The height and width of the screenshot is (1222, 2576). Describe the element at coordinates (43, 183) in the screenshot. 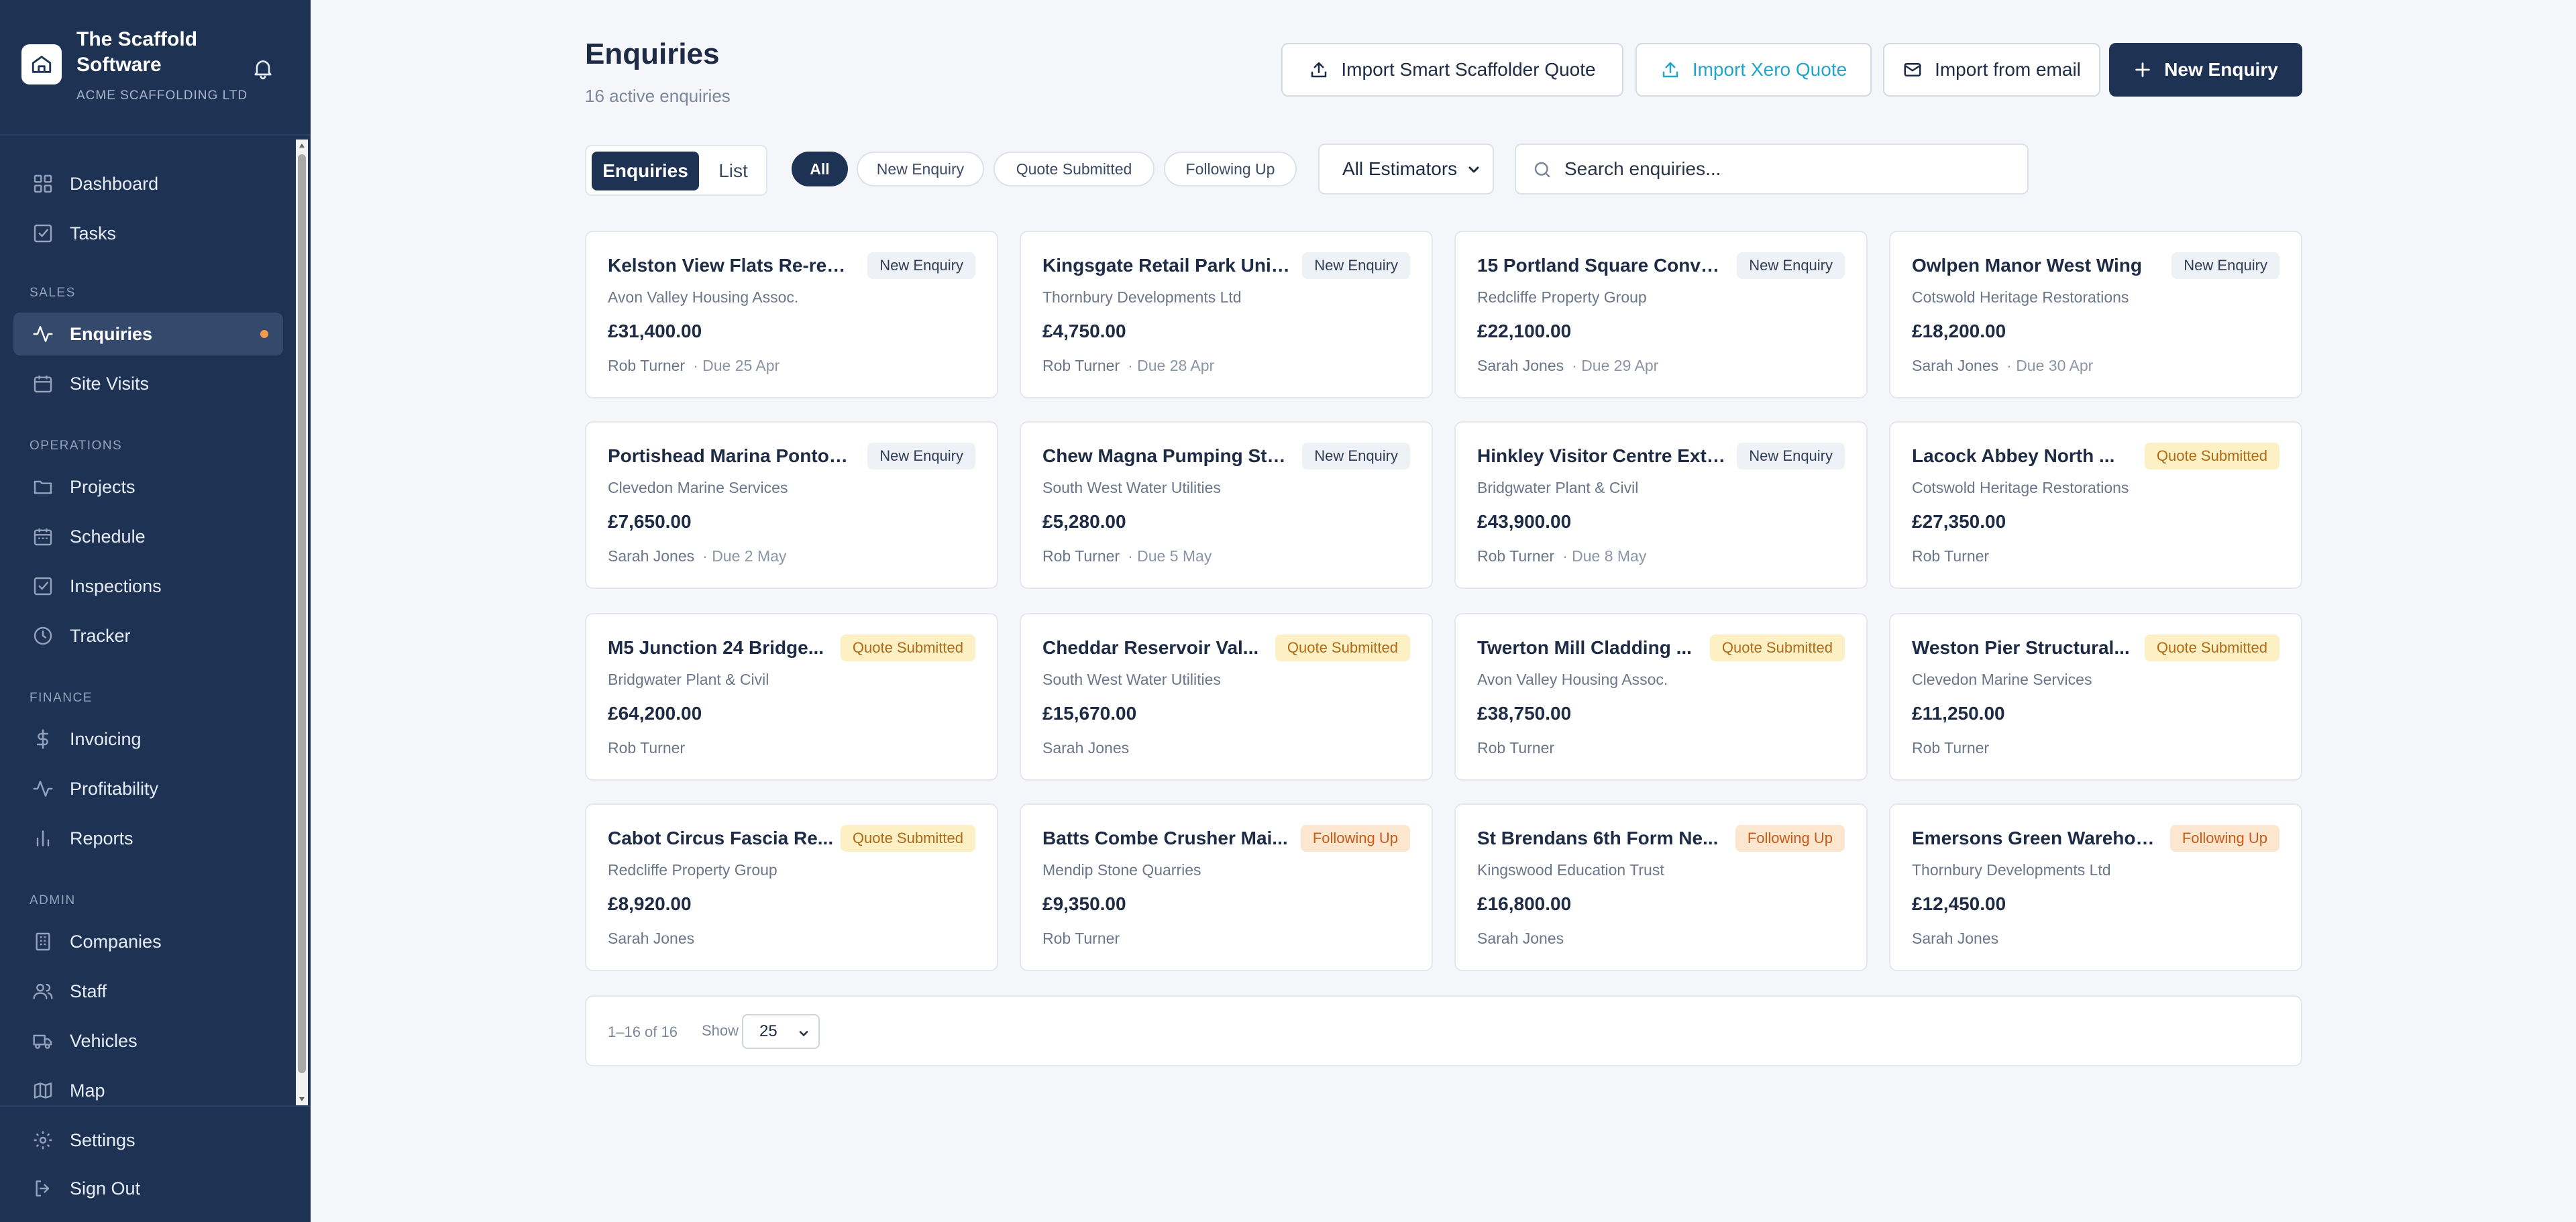

I see `dashboard-icon` at that location.